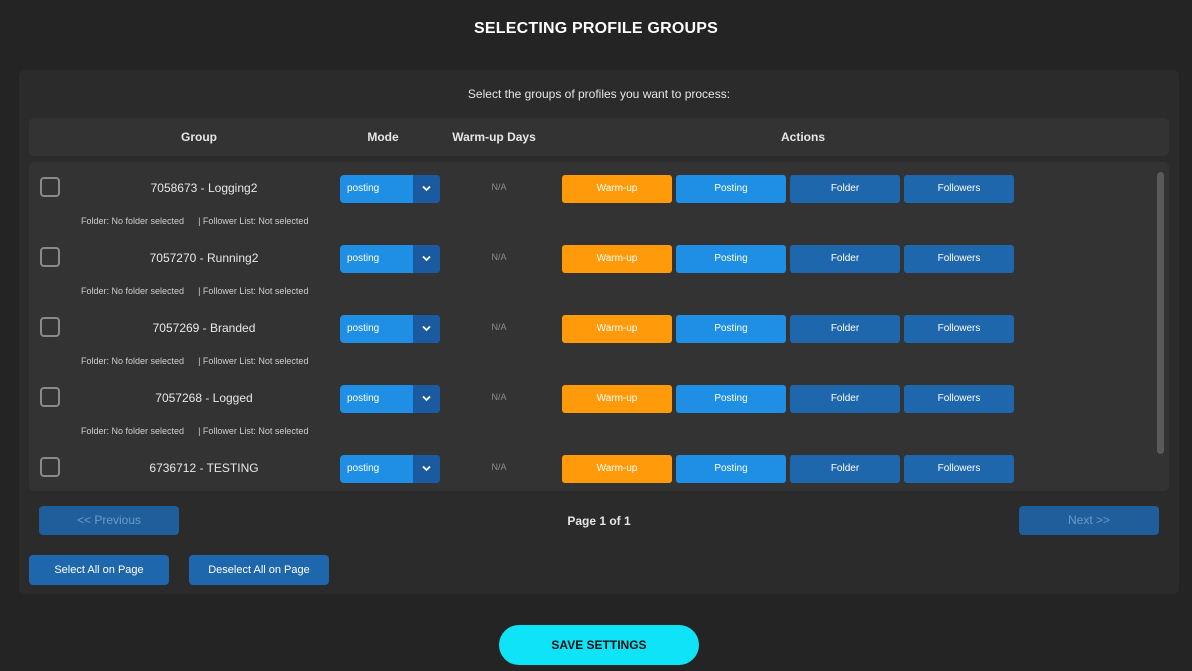 This screenshot has height=671, width=1192. Describe the element at coordinates (599, 521) in the screenshot. I see `page-indicator: Page 1 of 1` at that location.